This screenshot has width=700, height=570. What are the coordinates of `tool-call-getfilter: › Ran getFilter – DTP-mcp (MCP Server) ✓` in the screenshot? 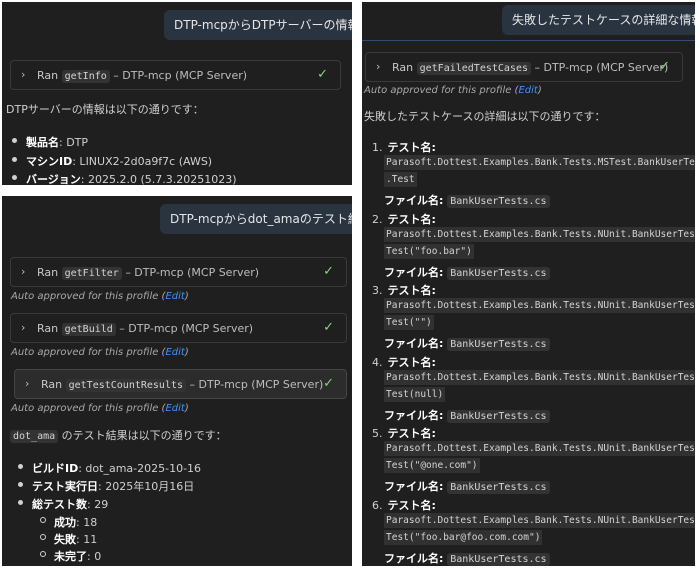 It's located at (178, 272).